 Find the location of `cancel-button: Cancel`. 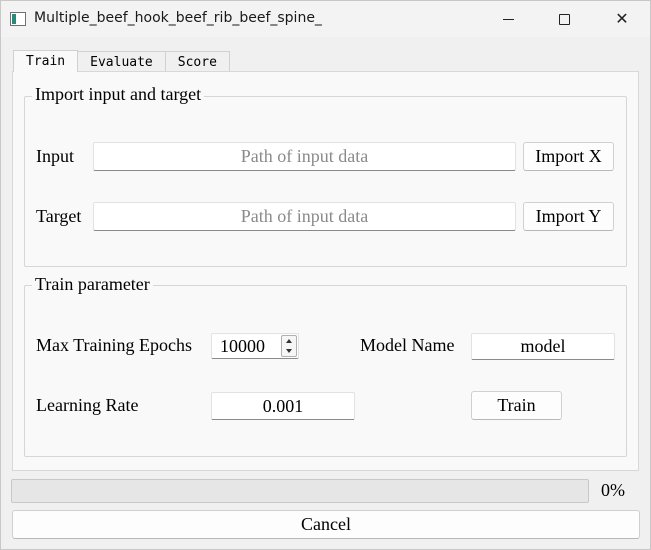

cancel-button: Cancel is located at coordinates (326, 524).